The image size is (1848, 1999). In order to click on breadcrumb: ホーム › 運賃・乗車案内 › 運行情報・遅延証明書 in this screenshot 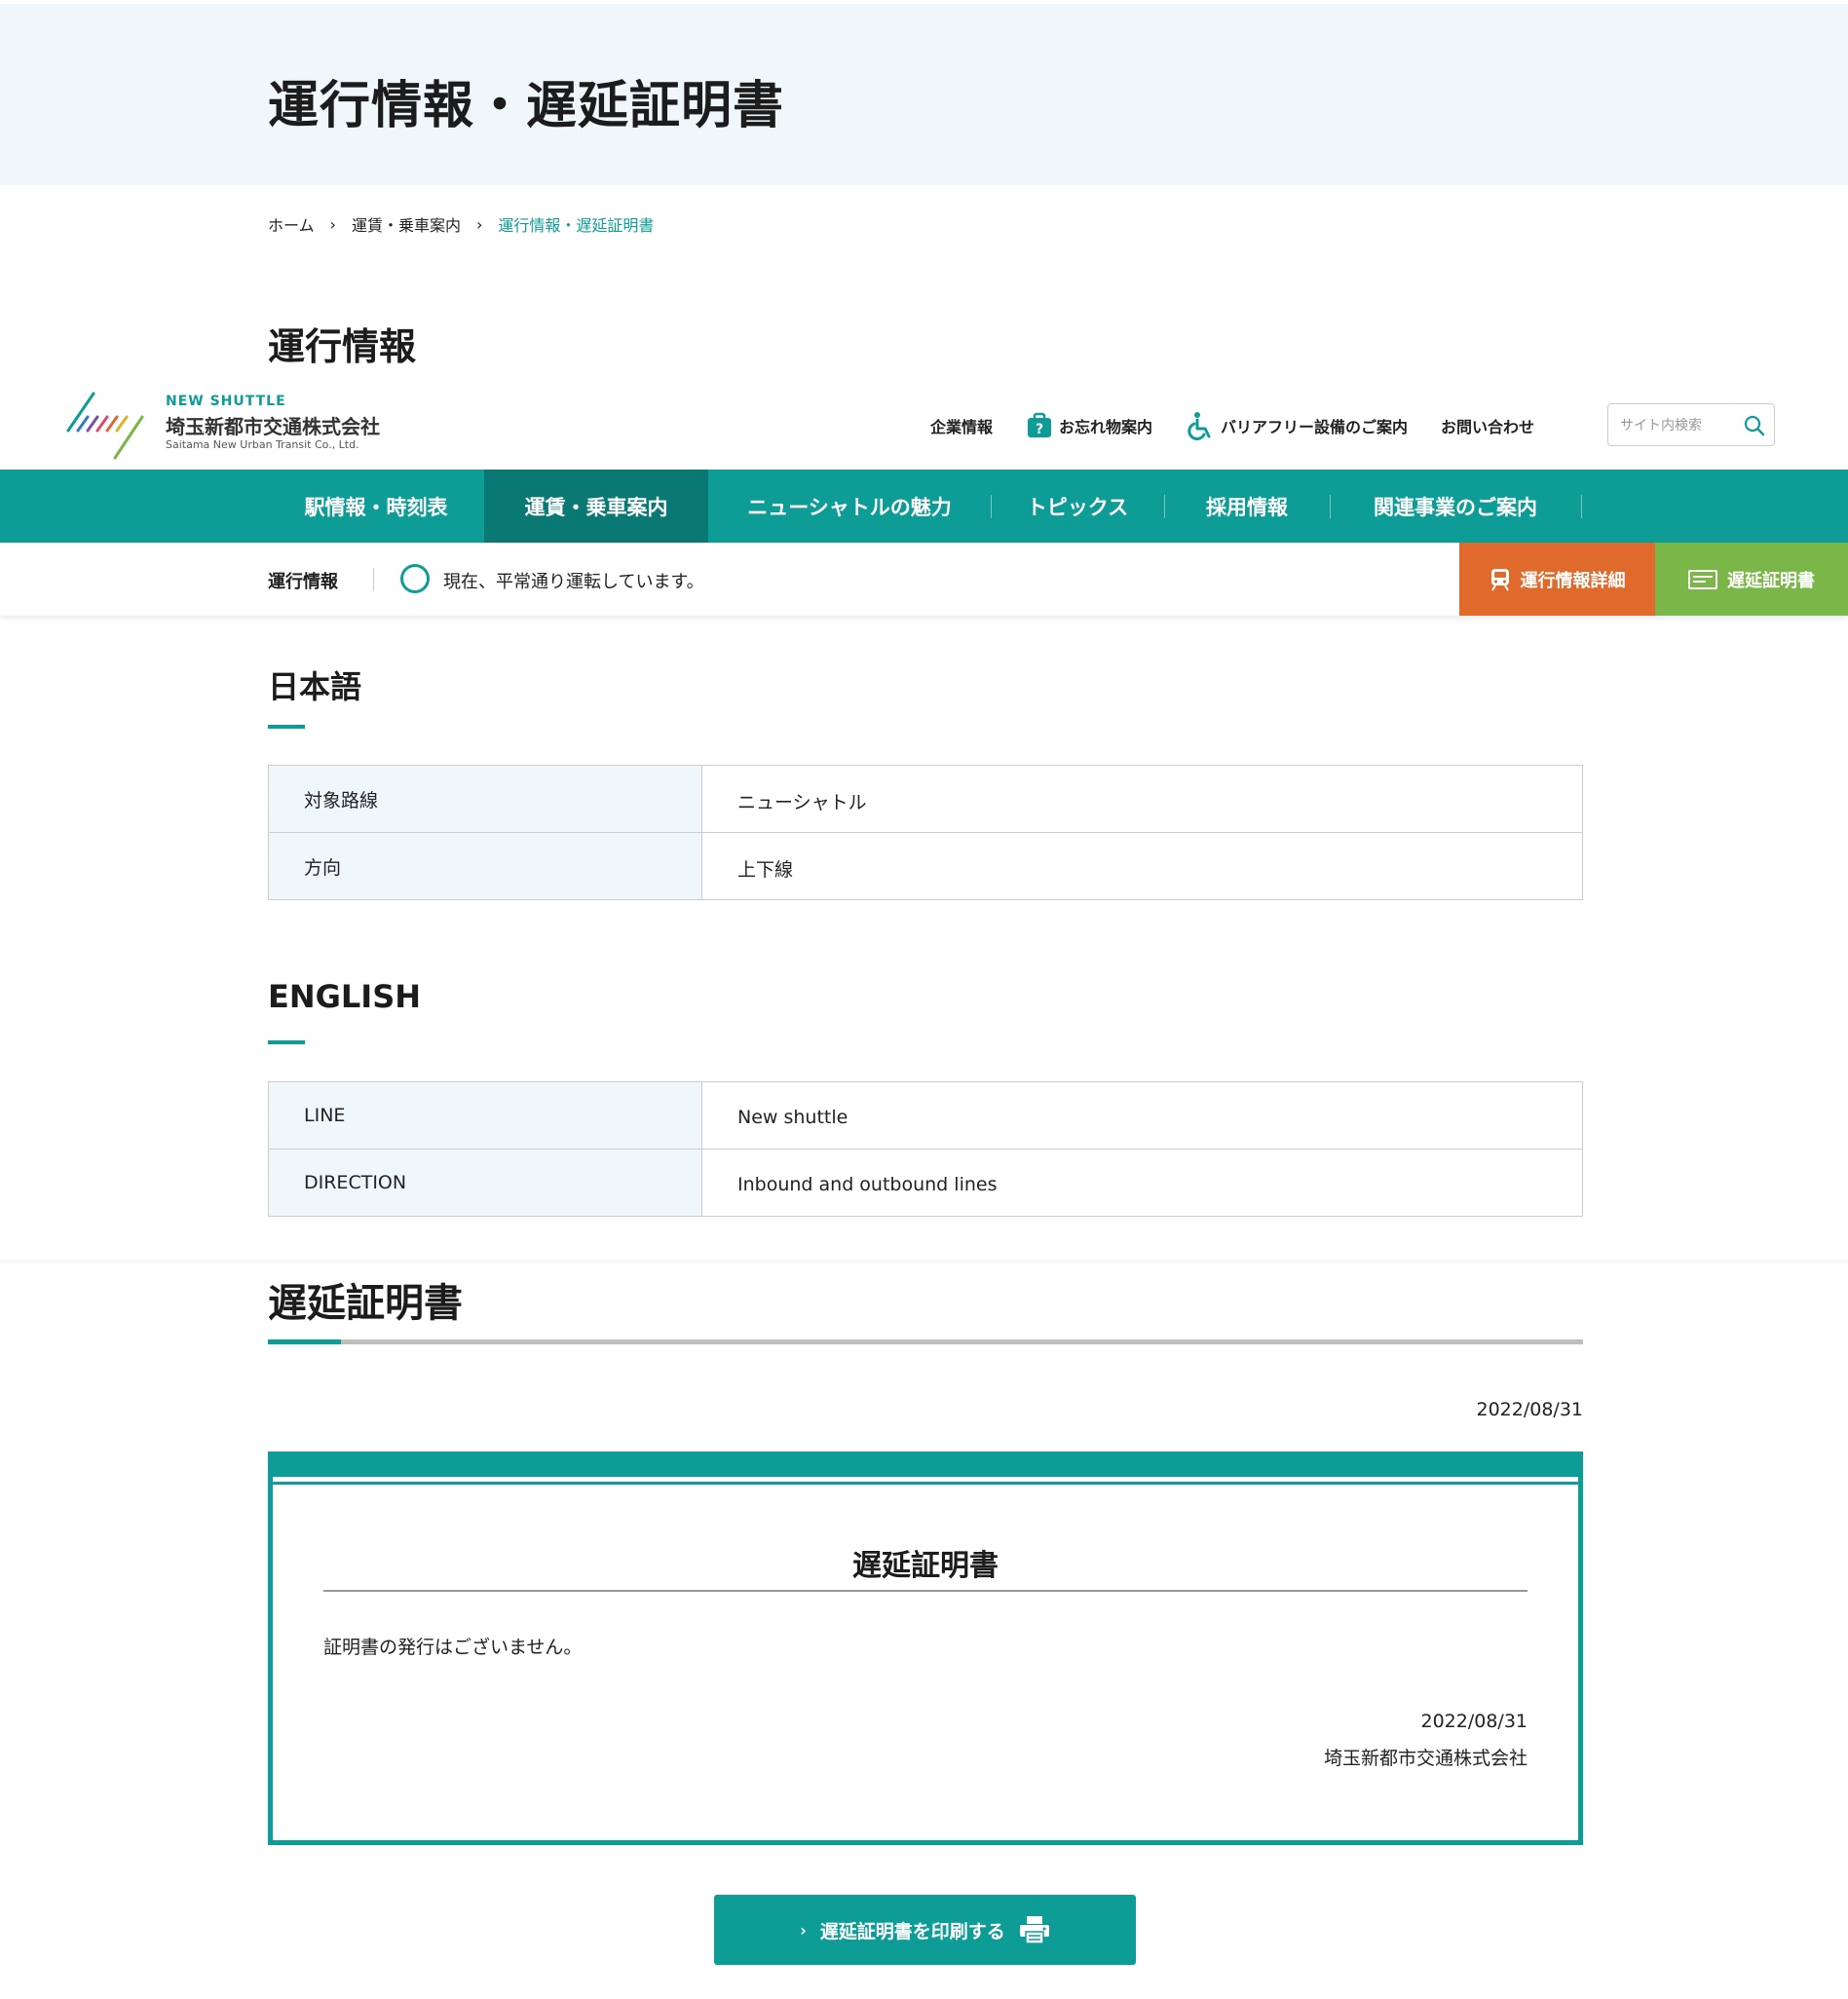, I will do `click(461, 224)`.